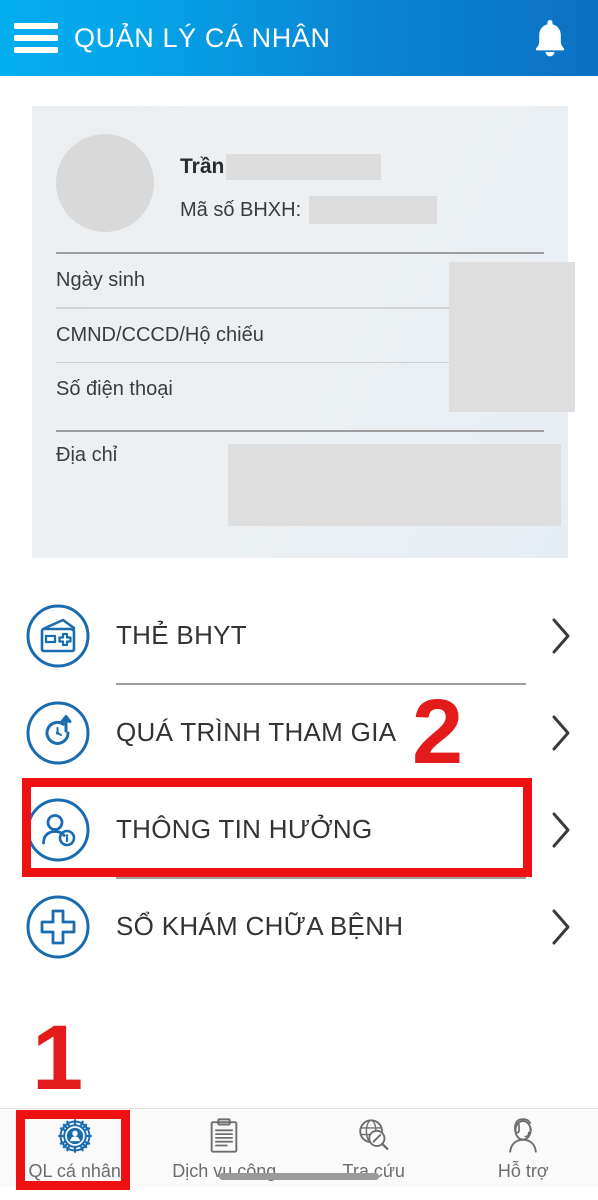 The width and height of the screenshot is (598, 1200). What do you see at coordinates (105, 183) in the screenshot?
I see `avatar` at bounding box center [105, 183].